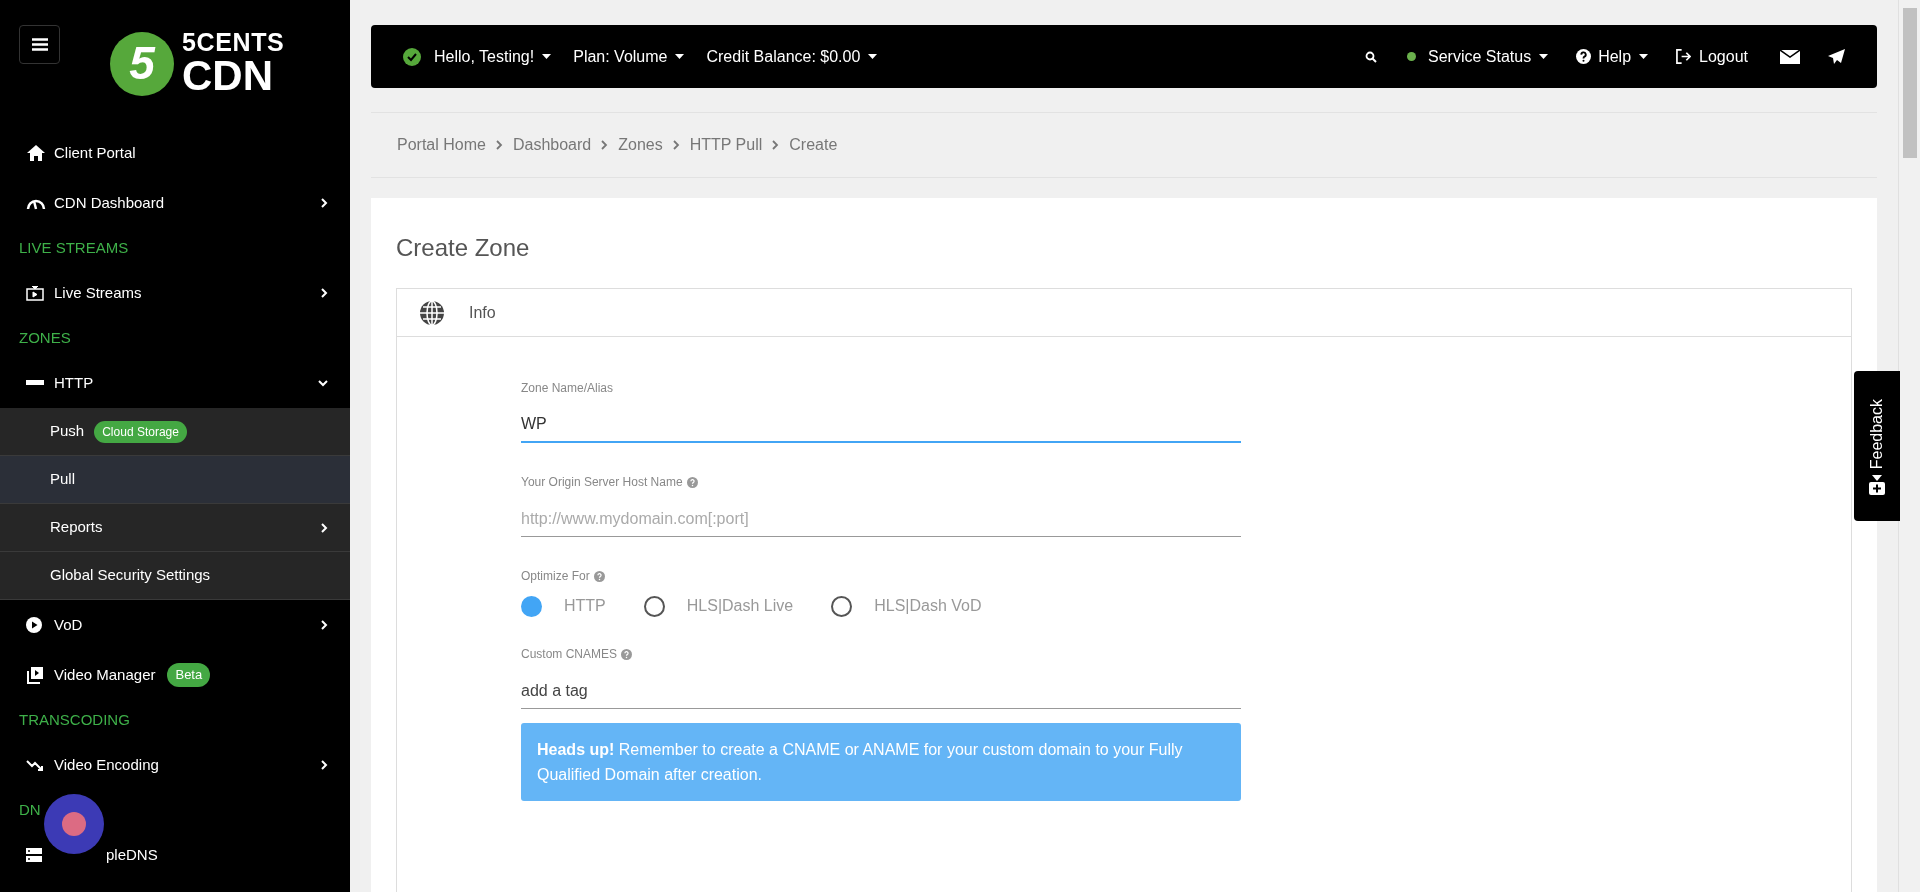  Describe the element at coordinates (175, 855) in the screenshot. I see `nav-item: pleDNS` at that location.